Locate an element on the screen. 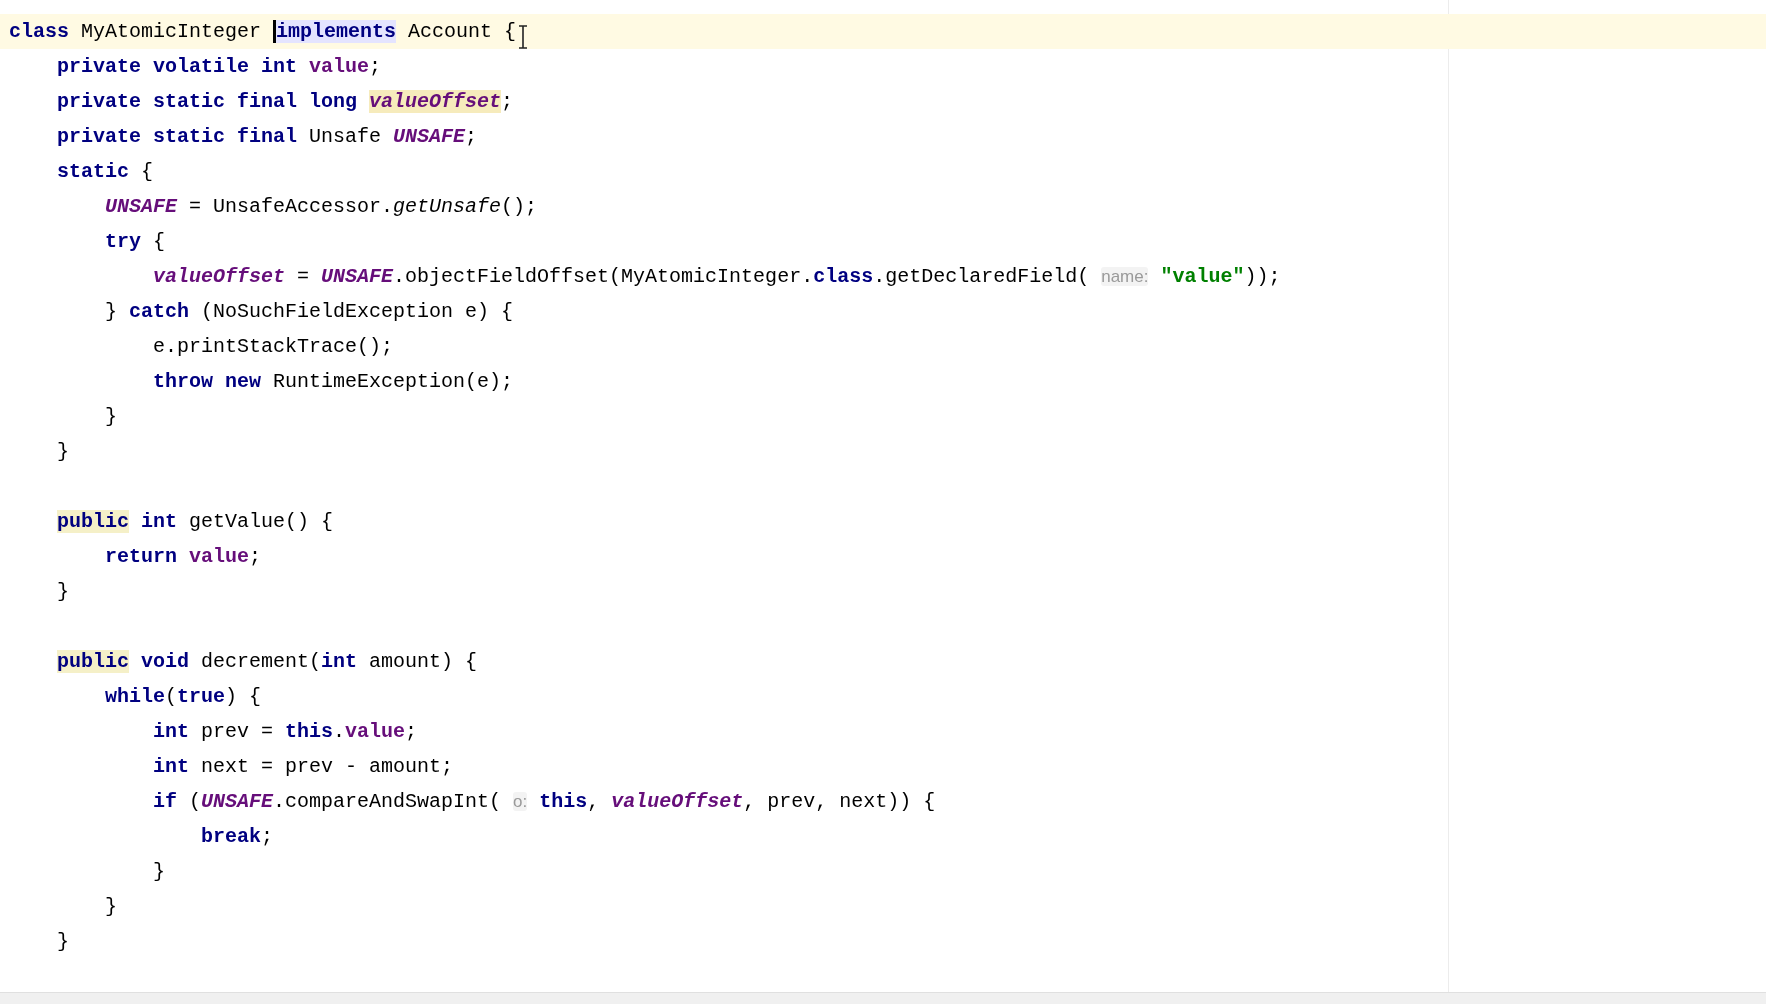 This screenshot has height=1004, width=1766. code-line: while(true) { is located at coordinates (183, 696).